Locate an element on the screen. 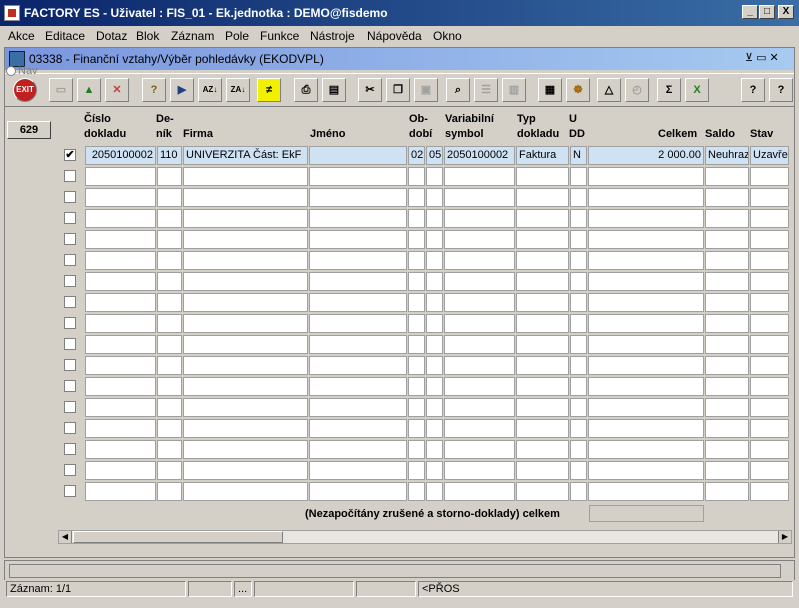 This screenshot has height=608, width=799. cell-cislo-dokladu: 2050100002 is located at coordinates (120, 155).